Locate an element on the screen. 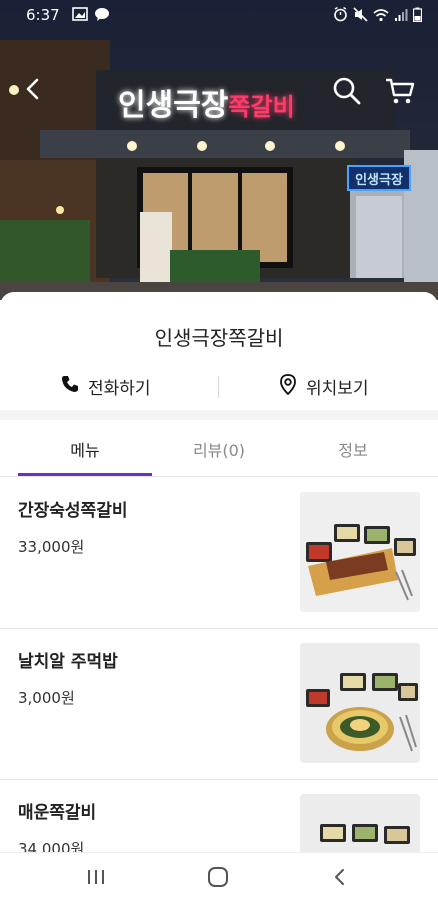 This screenshot has height=901, width=438. menu-item-price: 34,000원 is located at coordinates (51, 846).